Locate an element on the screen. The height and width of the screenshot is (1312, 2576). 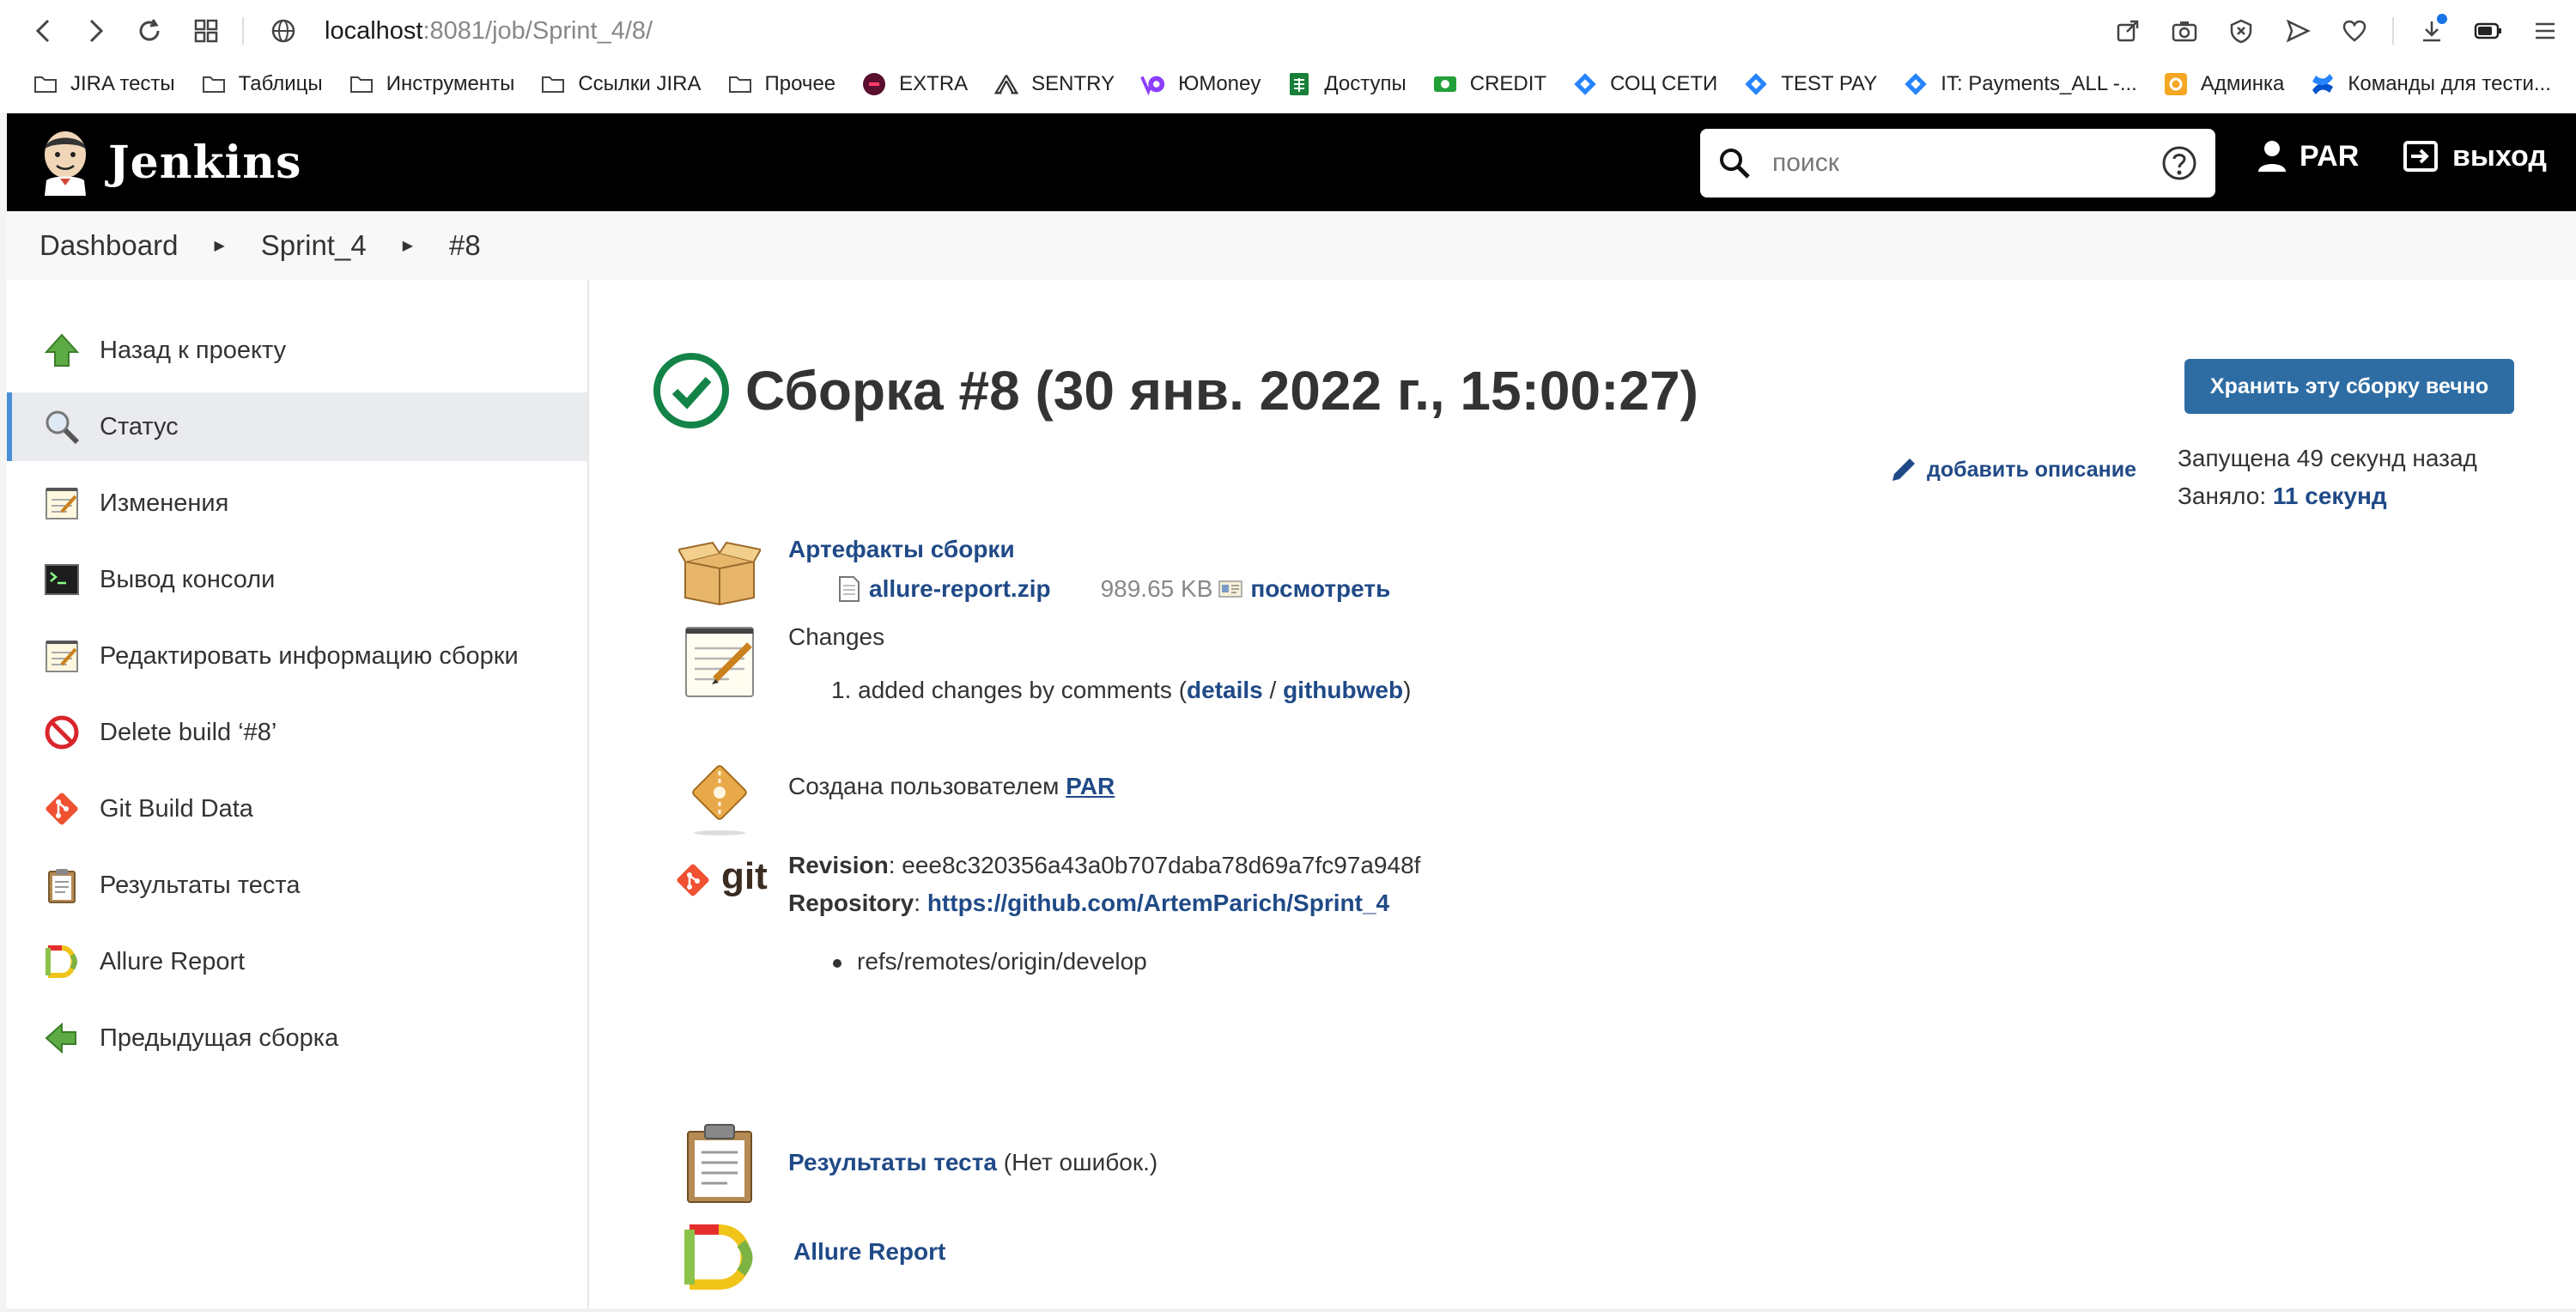
address-bar: localhost:8081/job/Sprint_4/8/ is located at coordinates (489, 31).